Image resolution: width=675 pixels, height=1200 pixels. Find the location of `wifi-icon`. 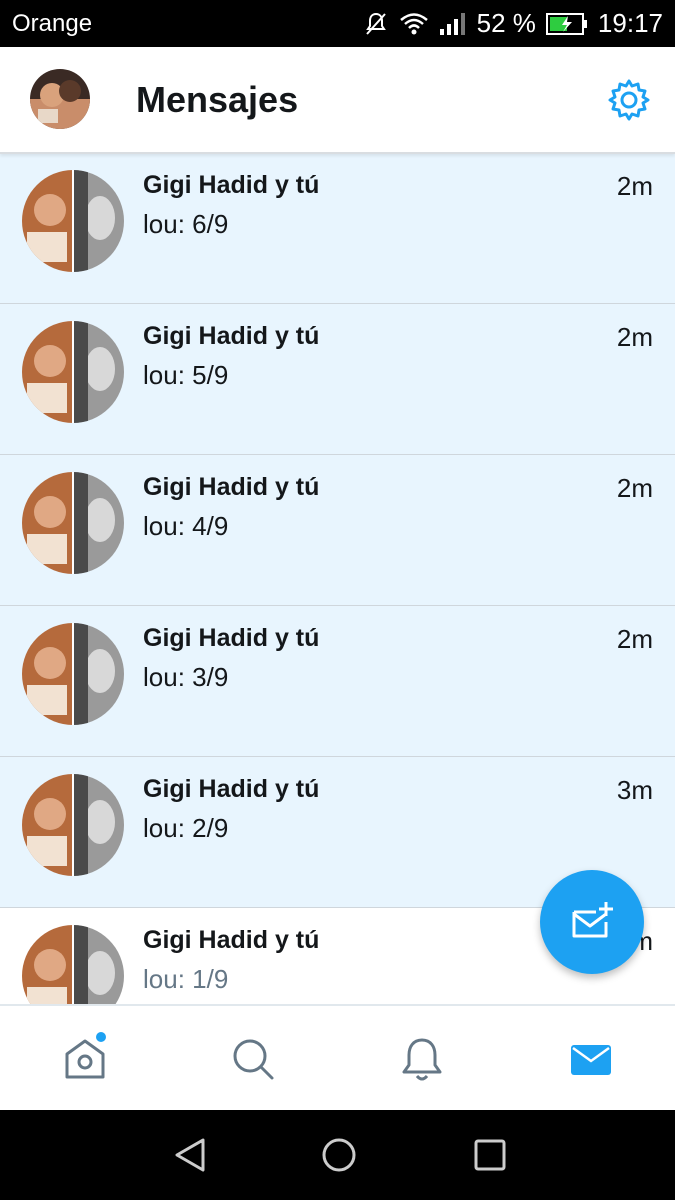

wifi-icon is located at coordinates (414, 24).